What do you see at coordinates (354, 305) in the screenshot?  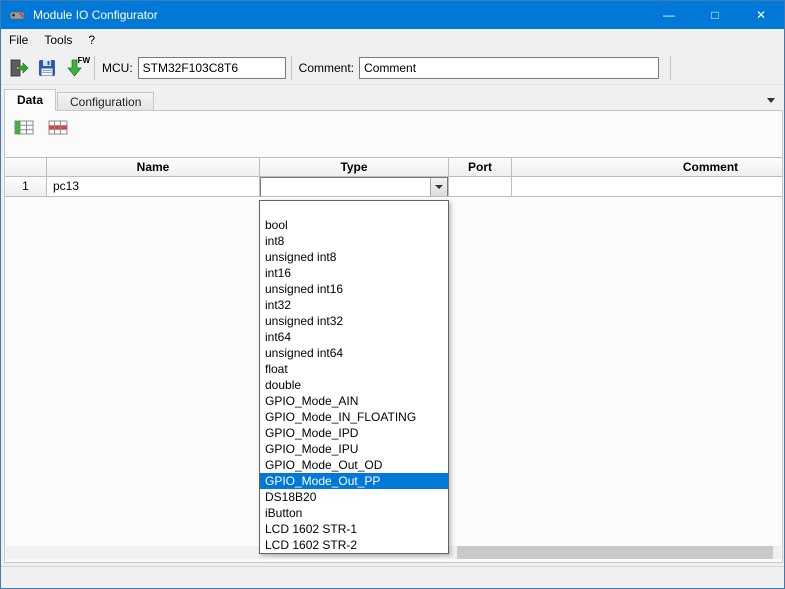 I see `dropdown-item: int32` at bounding box center [354, 305].